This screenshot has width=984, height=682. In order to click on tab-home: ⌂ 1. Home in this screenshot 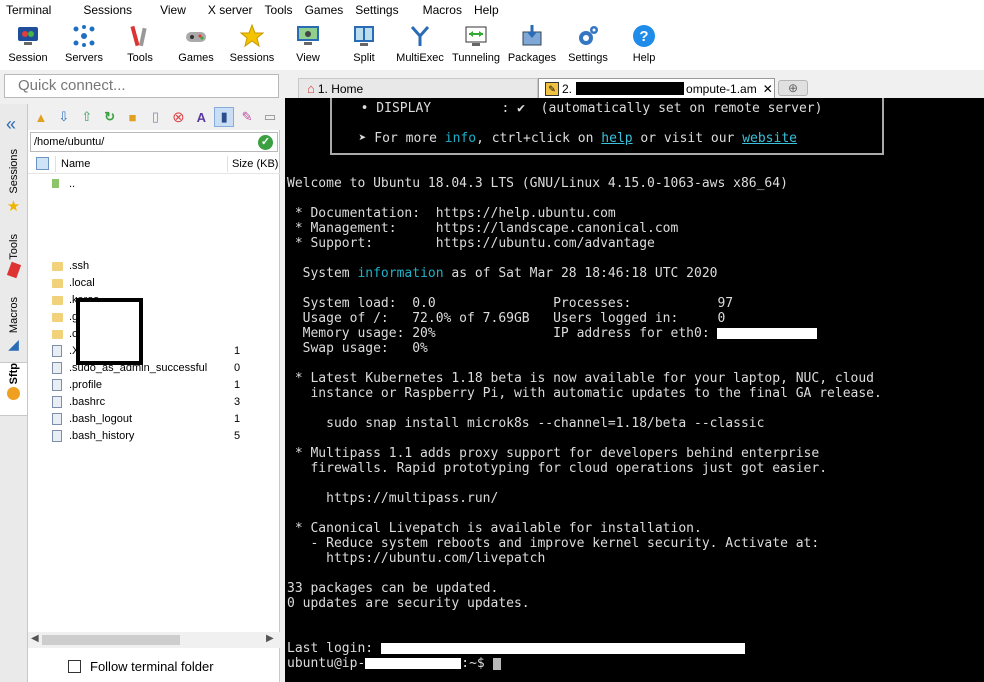, I will do `click(418, 88)`.